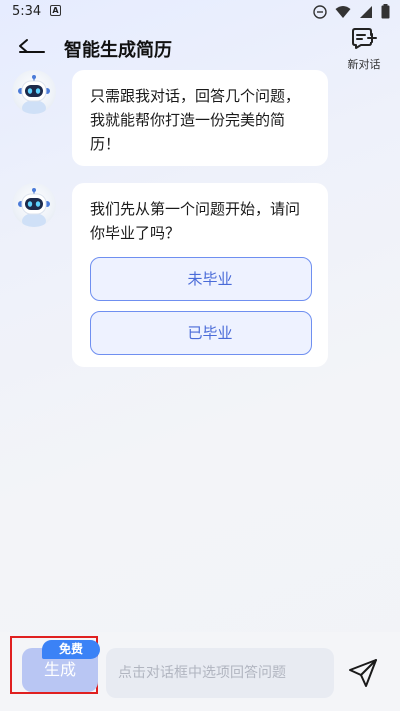 The image size is (400, 711). I want to click on status-time: 5:34, so click(27, 11).